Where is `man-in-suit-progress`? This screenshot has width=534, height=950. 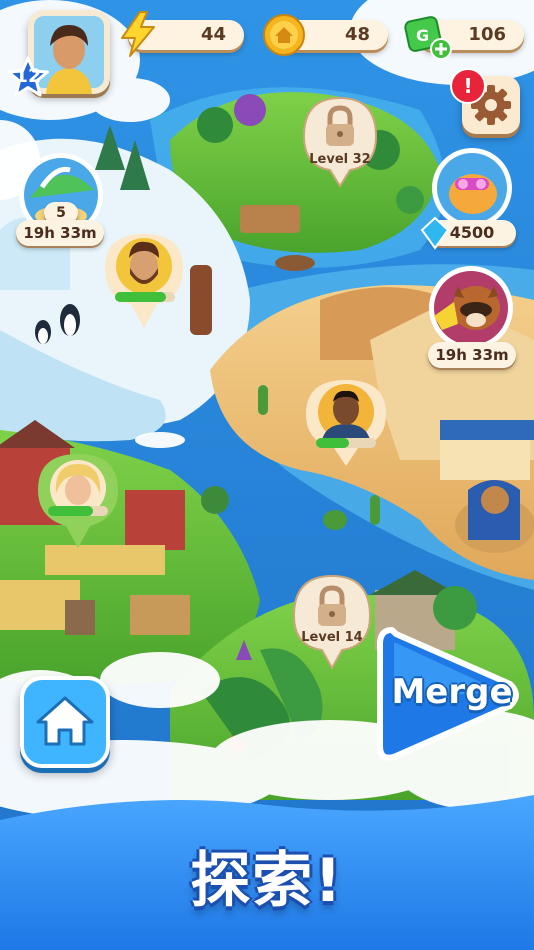
man-in-suit-progress is located at coordinates (346, 443).